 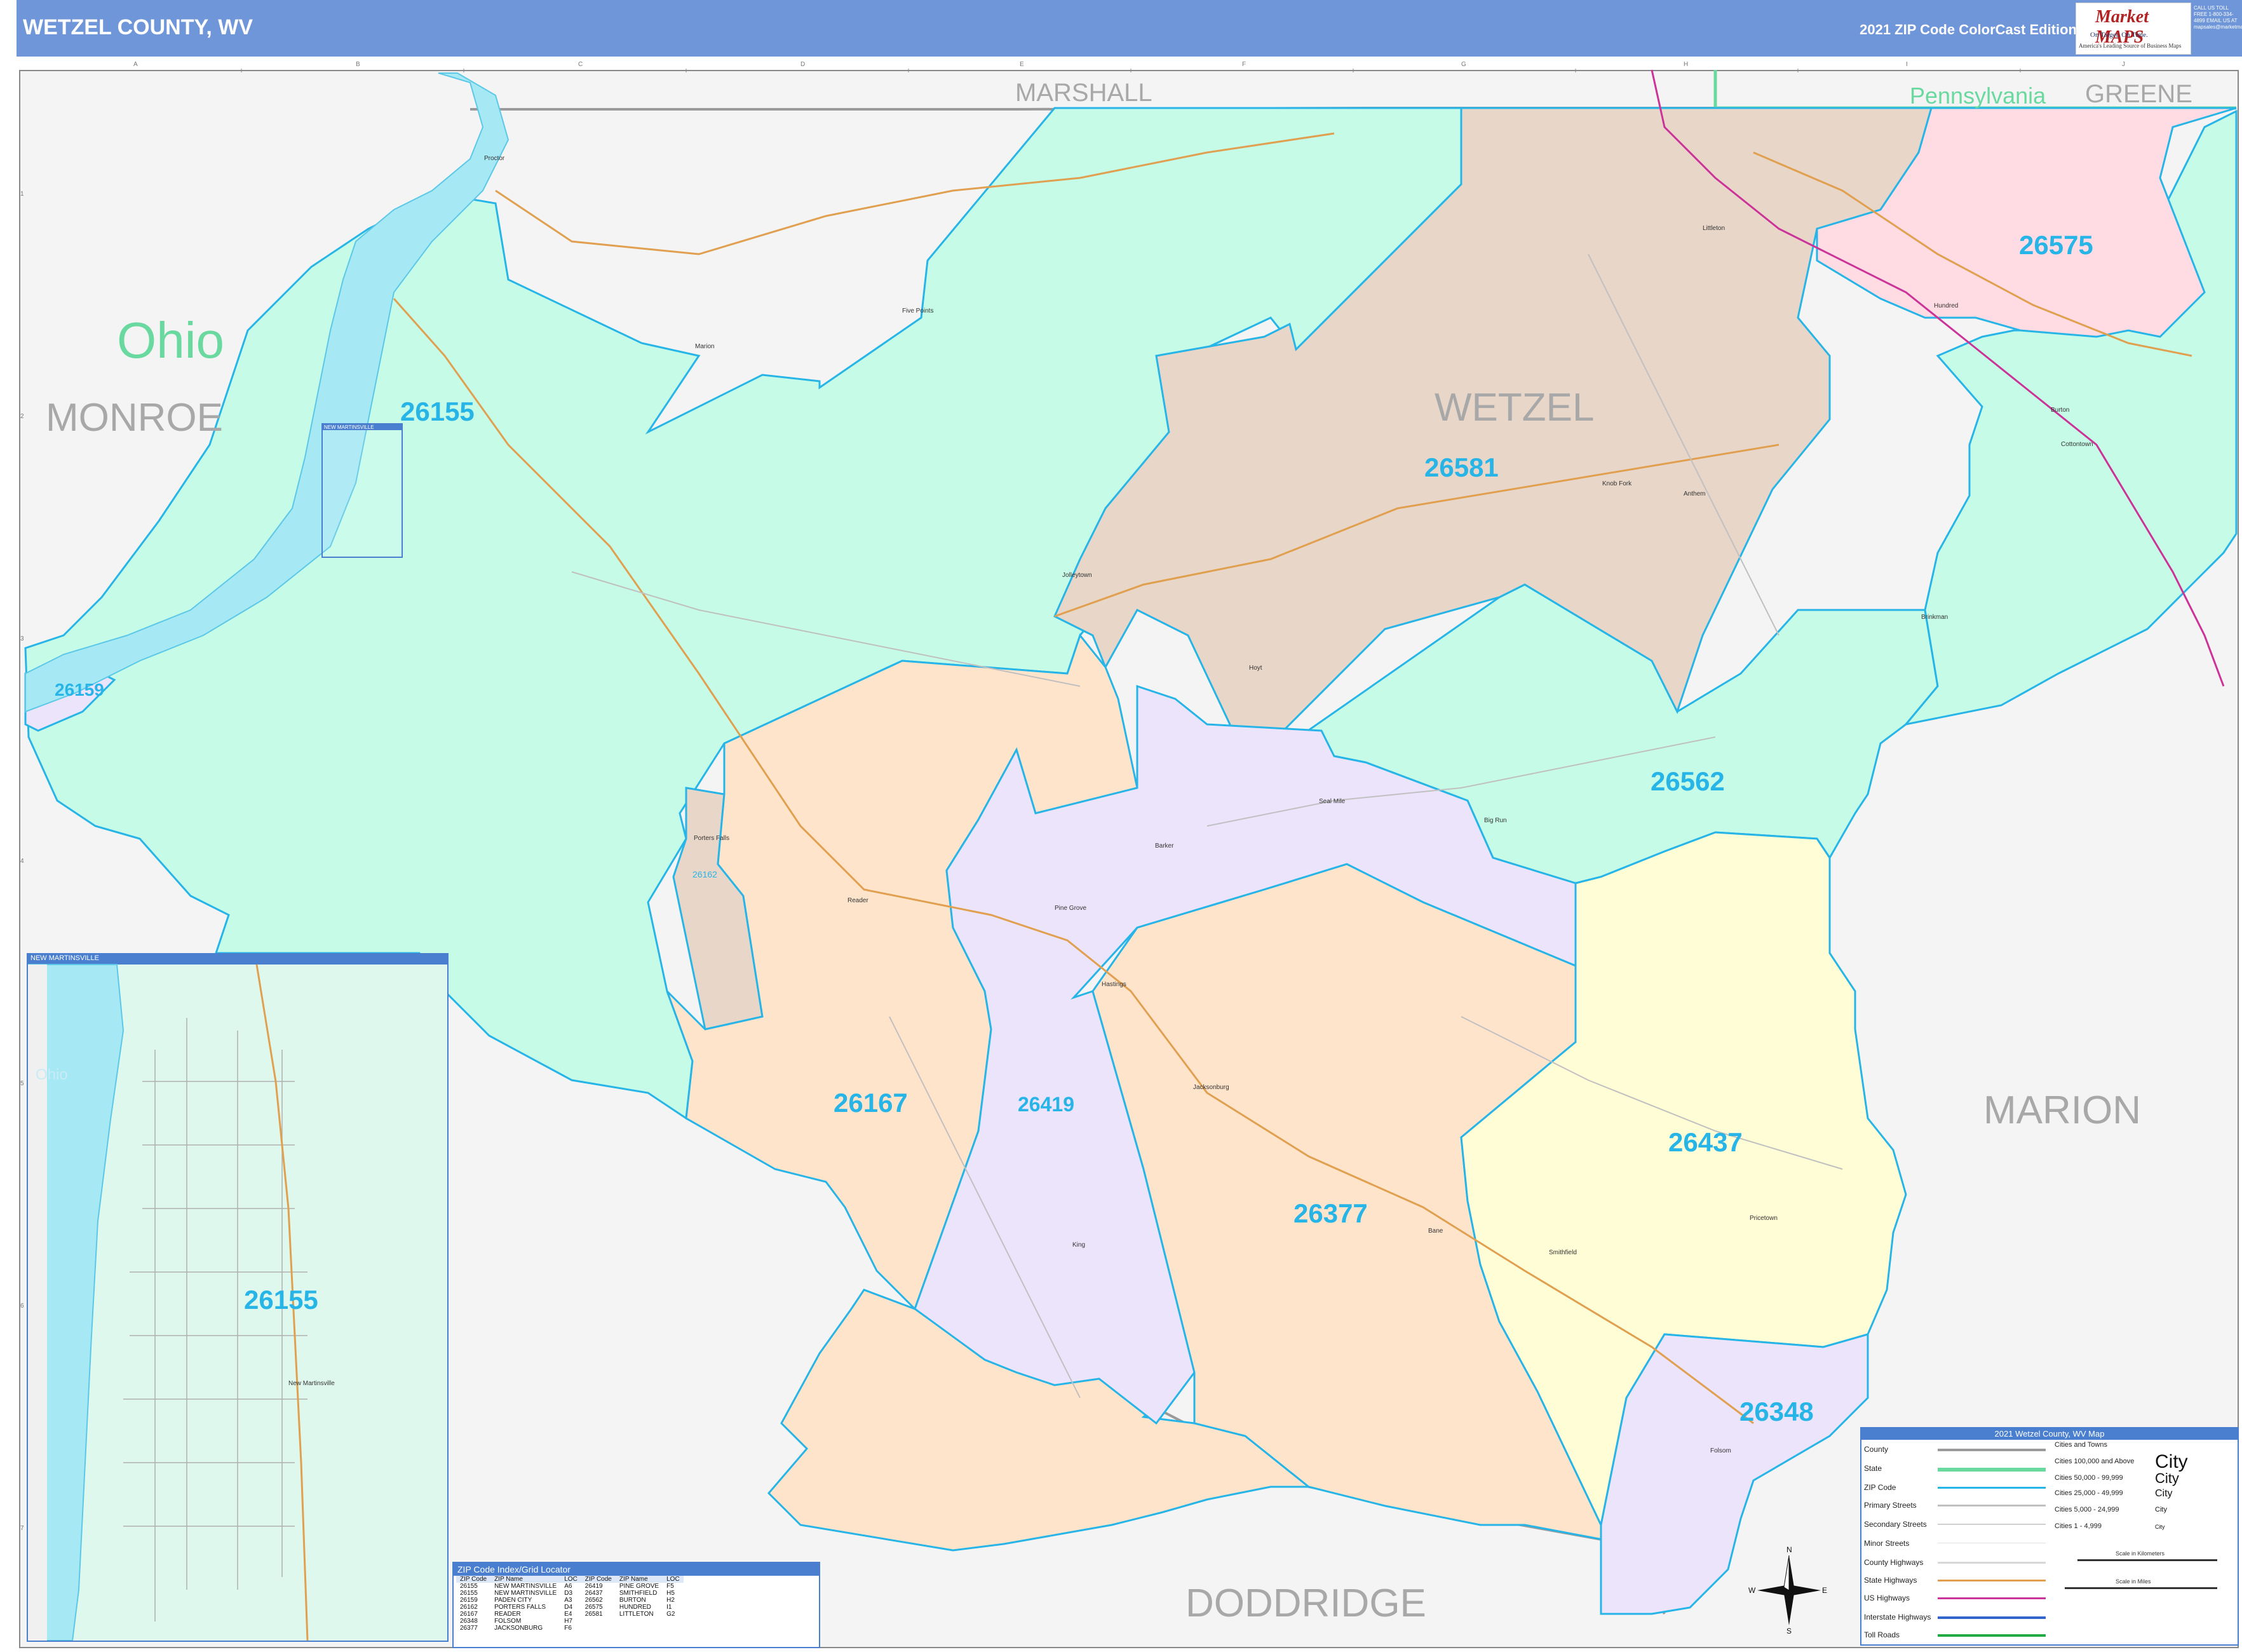 What do you see at coordinates (1463, 64) in the screenshot?
I see `grid-col-g: G` at bounding box center [1463, 64].